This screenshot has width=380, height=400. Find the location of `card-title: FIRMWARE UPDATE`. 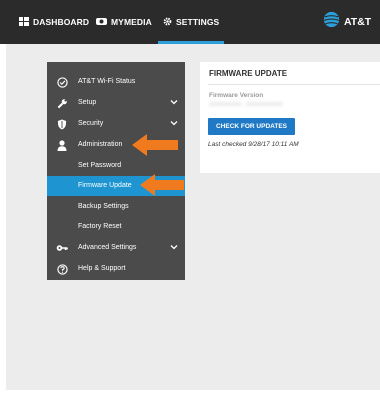

card-title: FIRMWARE UPDATE is located at coordinates (248, 73).